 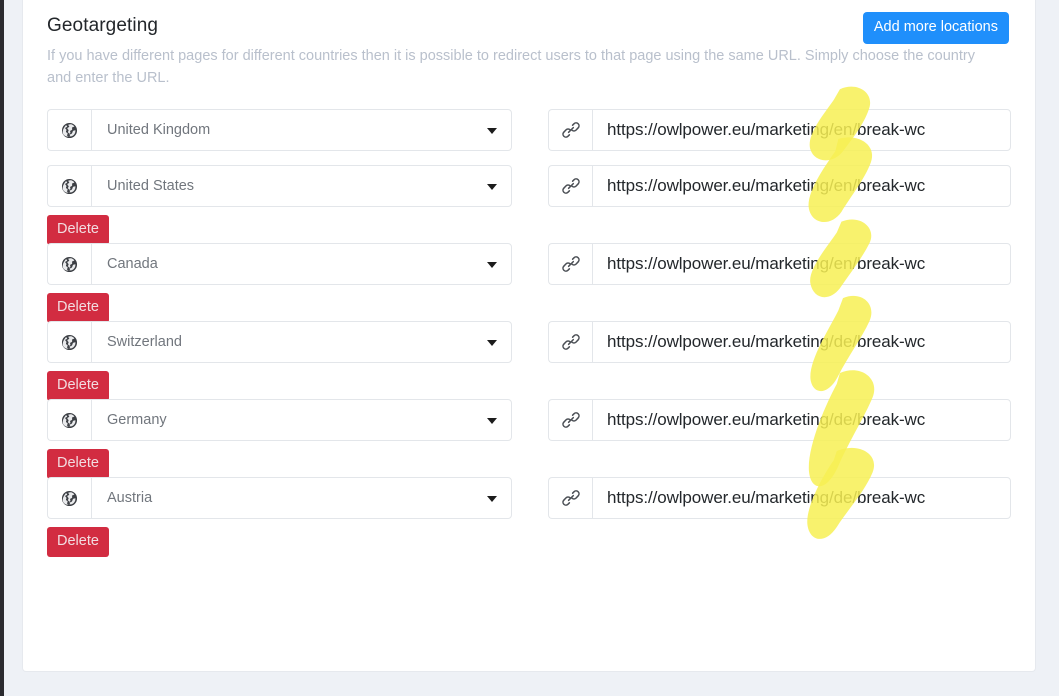 What do you see at coordinates (132, 264) in the screenshot?
I see `country-select-value: Canada` at bounding box center [132, 264].